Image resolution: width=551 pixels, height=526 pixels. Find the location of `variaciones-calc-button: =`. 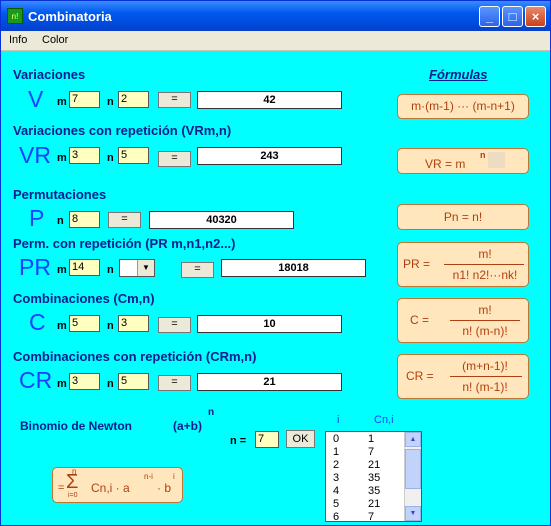

variaciones-calc-button: = is located at coordinates (174, 100).